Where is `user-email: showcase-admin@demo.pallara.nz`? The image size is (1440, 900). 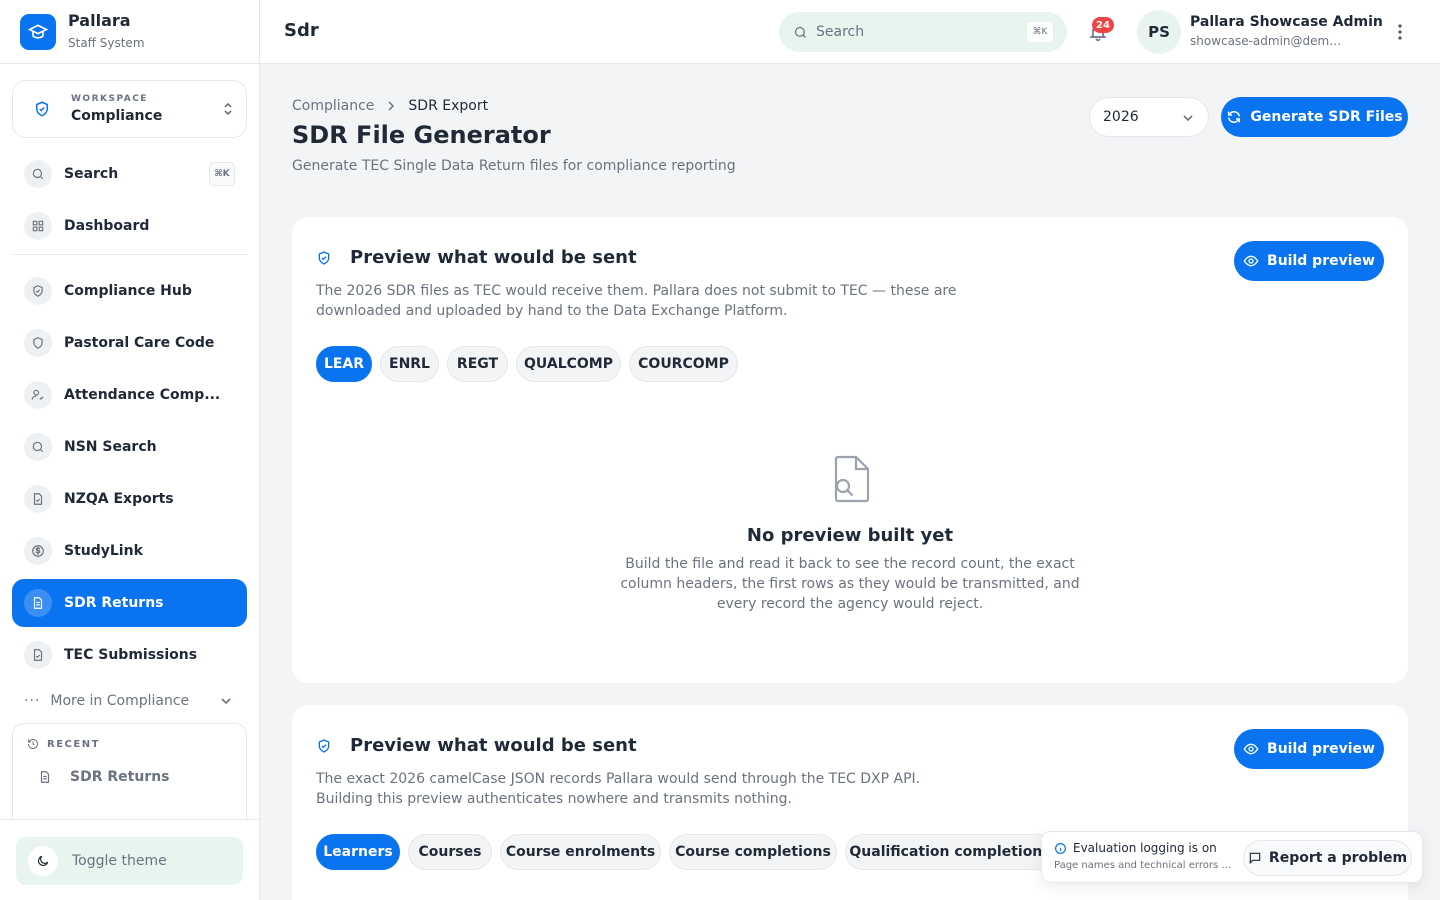
user-email: showcase-admin@demo.pallara.nz is located at coordinates (1269, 41).